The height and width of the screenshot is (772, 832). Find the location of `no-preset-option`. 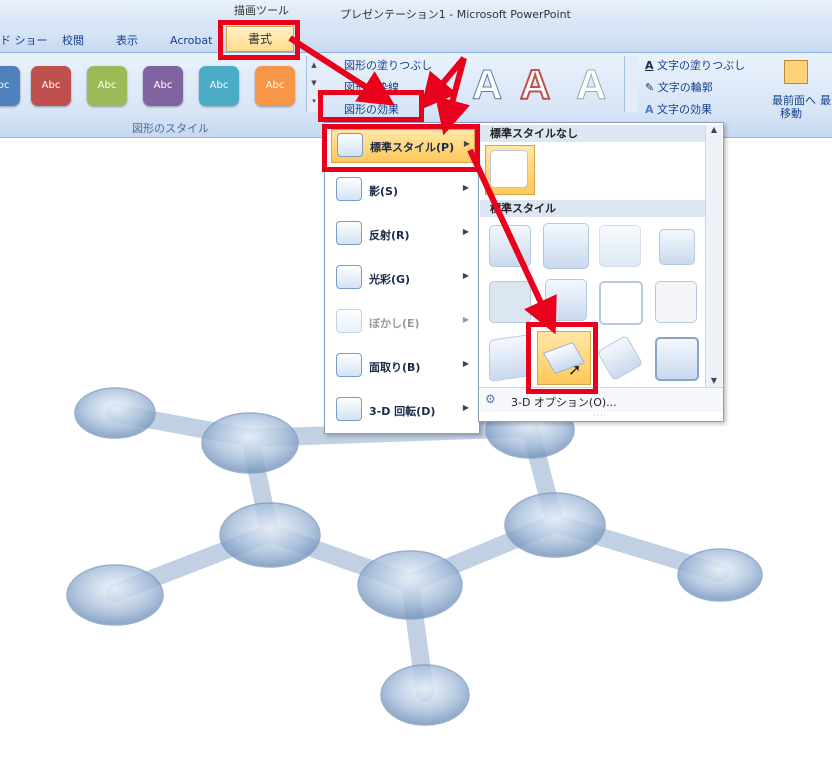

no-preset-option is located at coordinates (510, 170).